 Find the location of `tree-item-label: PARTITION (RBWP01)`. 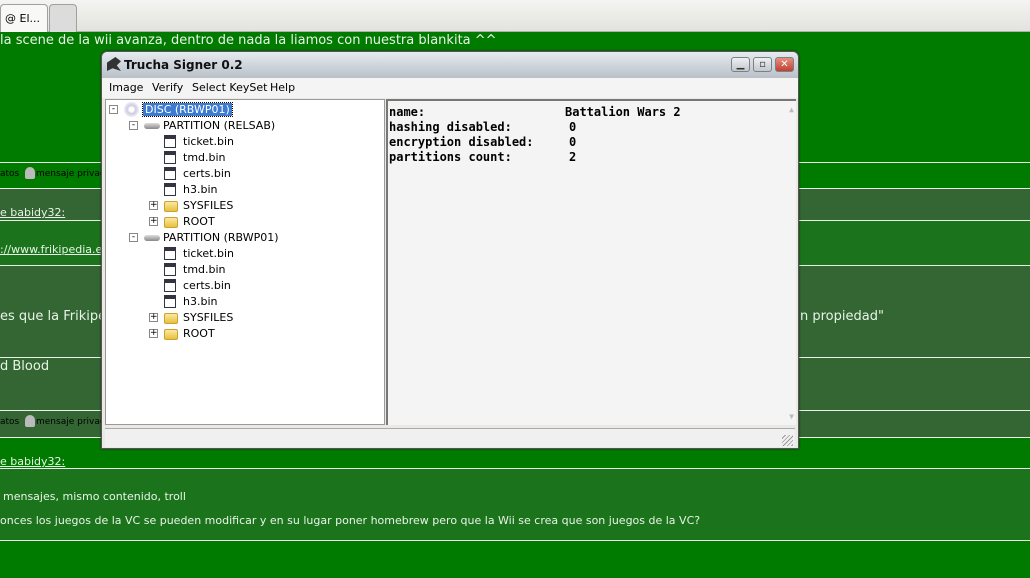

tree-item-label: PARTITION (RBWP01) is located at coordinates (221, 237).